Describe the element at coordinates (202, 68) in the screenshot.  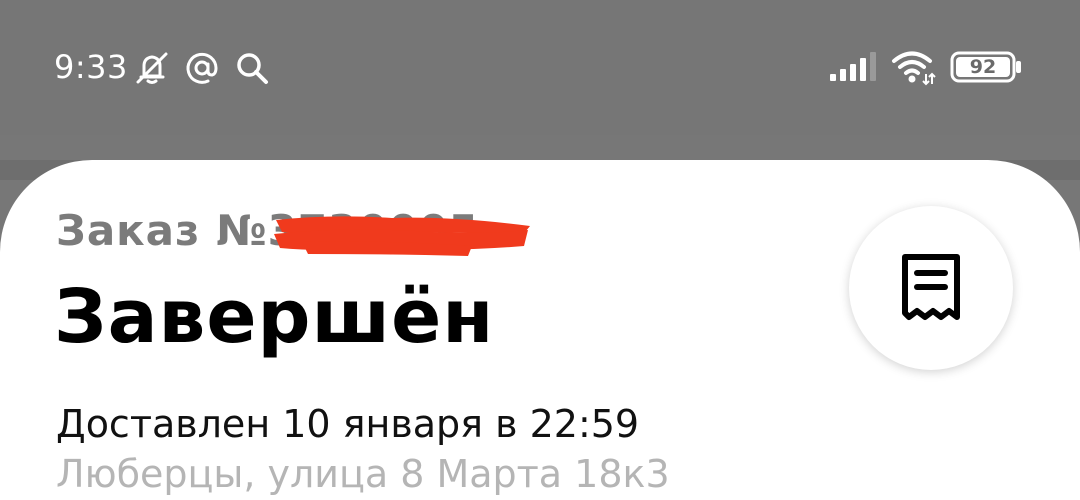
I see `at-sign-icon` at that location.